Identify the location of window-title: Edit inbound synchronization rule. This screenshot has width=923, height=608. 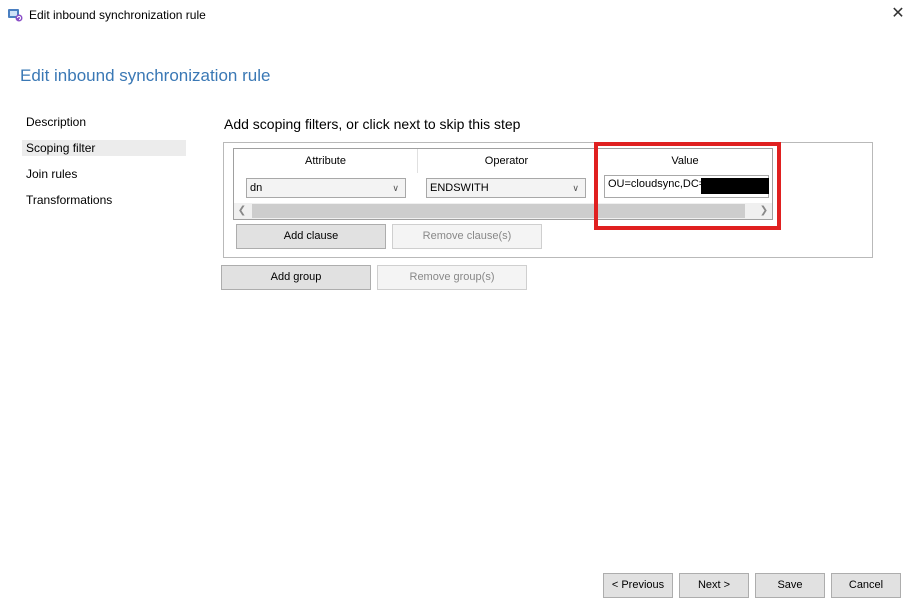
(117, 15).